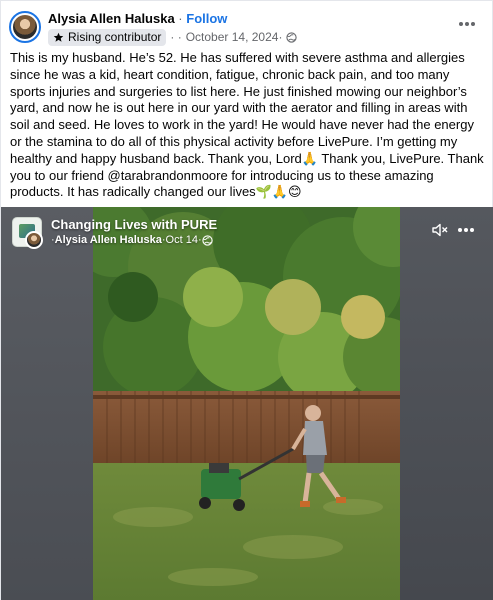 The image size is (493, 600). What do you see at coordinates (206, 18) in the screenshot?
I see `follow-button: Follow` at bounding box center [206, 18].